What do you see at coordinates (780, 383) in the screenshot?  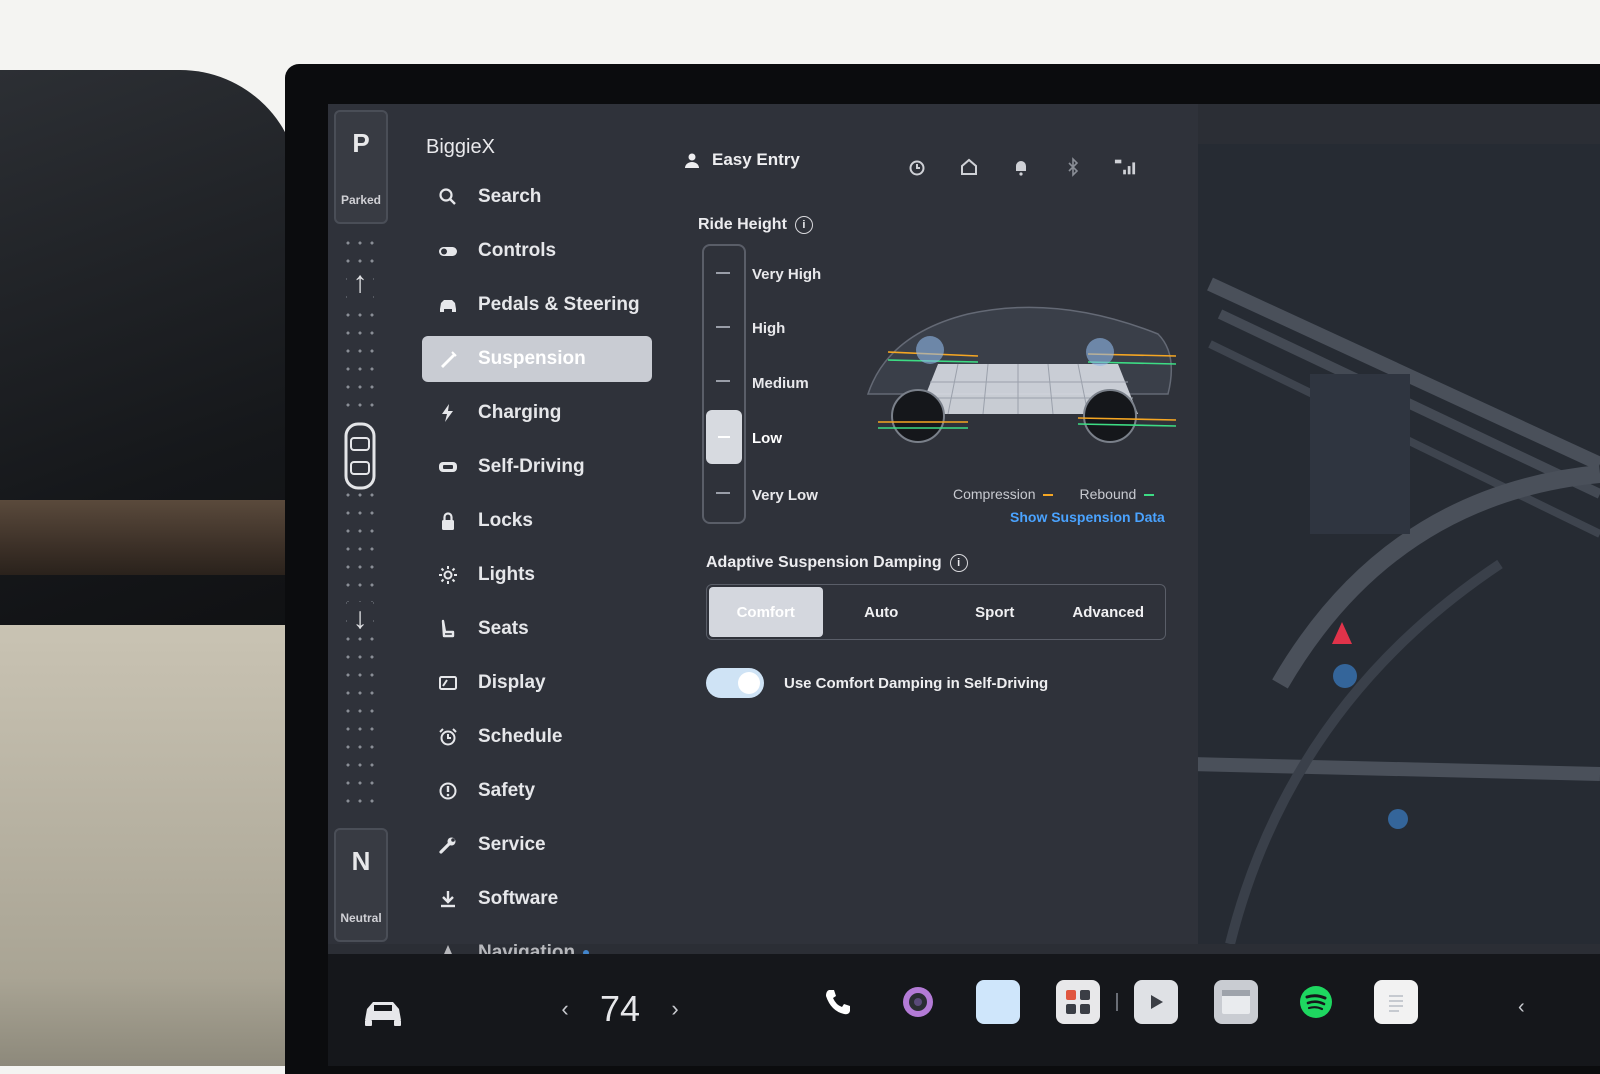 I see `ride-height-option: Medium` at bounding box center [780, 383].